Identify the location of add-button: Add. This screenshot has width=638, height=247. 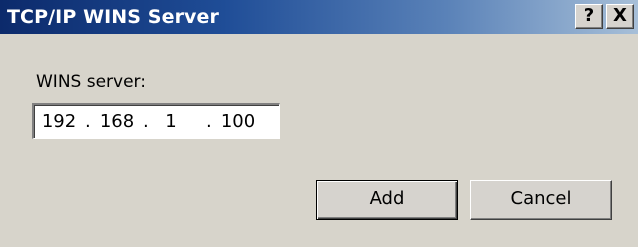
(387, 200).